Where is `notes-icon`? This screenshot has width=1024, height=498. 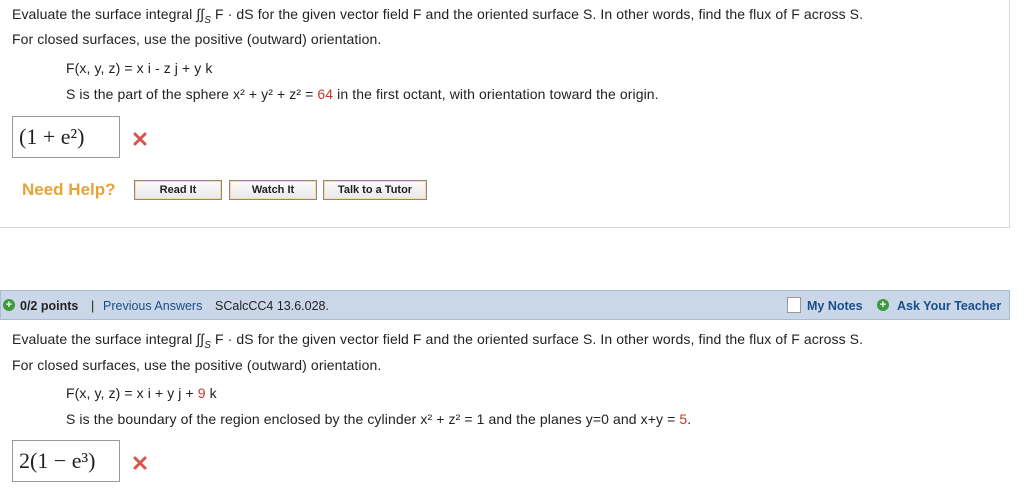 notes-icon is located at coordinates (794, 305).